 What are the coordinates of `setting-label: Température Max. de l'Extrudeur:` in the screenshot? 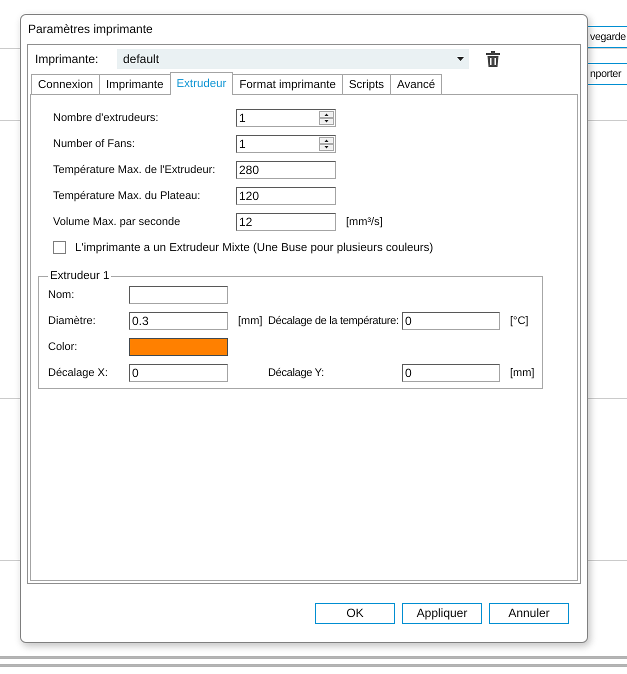 It's located at (134, 170).